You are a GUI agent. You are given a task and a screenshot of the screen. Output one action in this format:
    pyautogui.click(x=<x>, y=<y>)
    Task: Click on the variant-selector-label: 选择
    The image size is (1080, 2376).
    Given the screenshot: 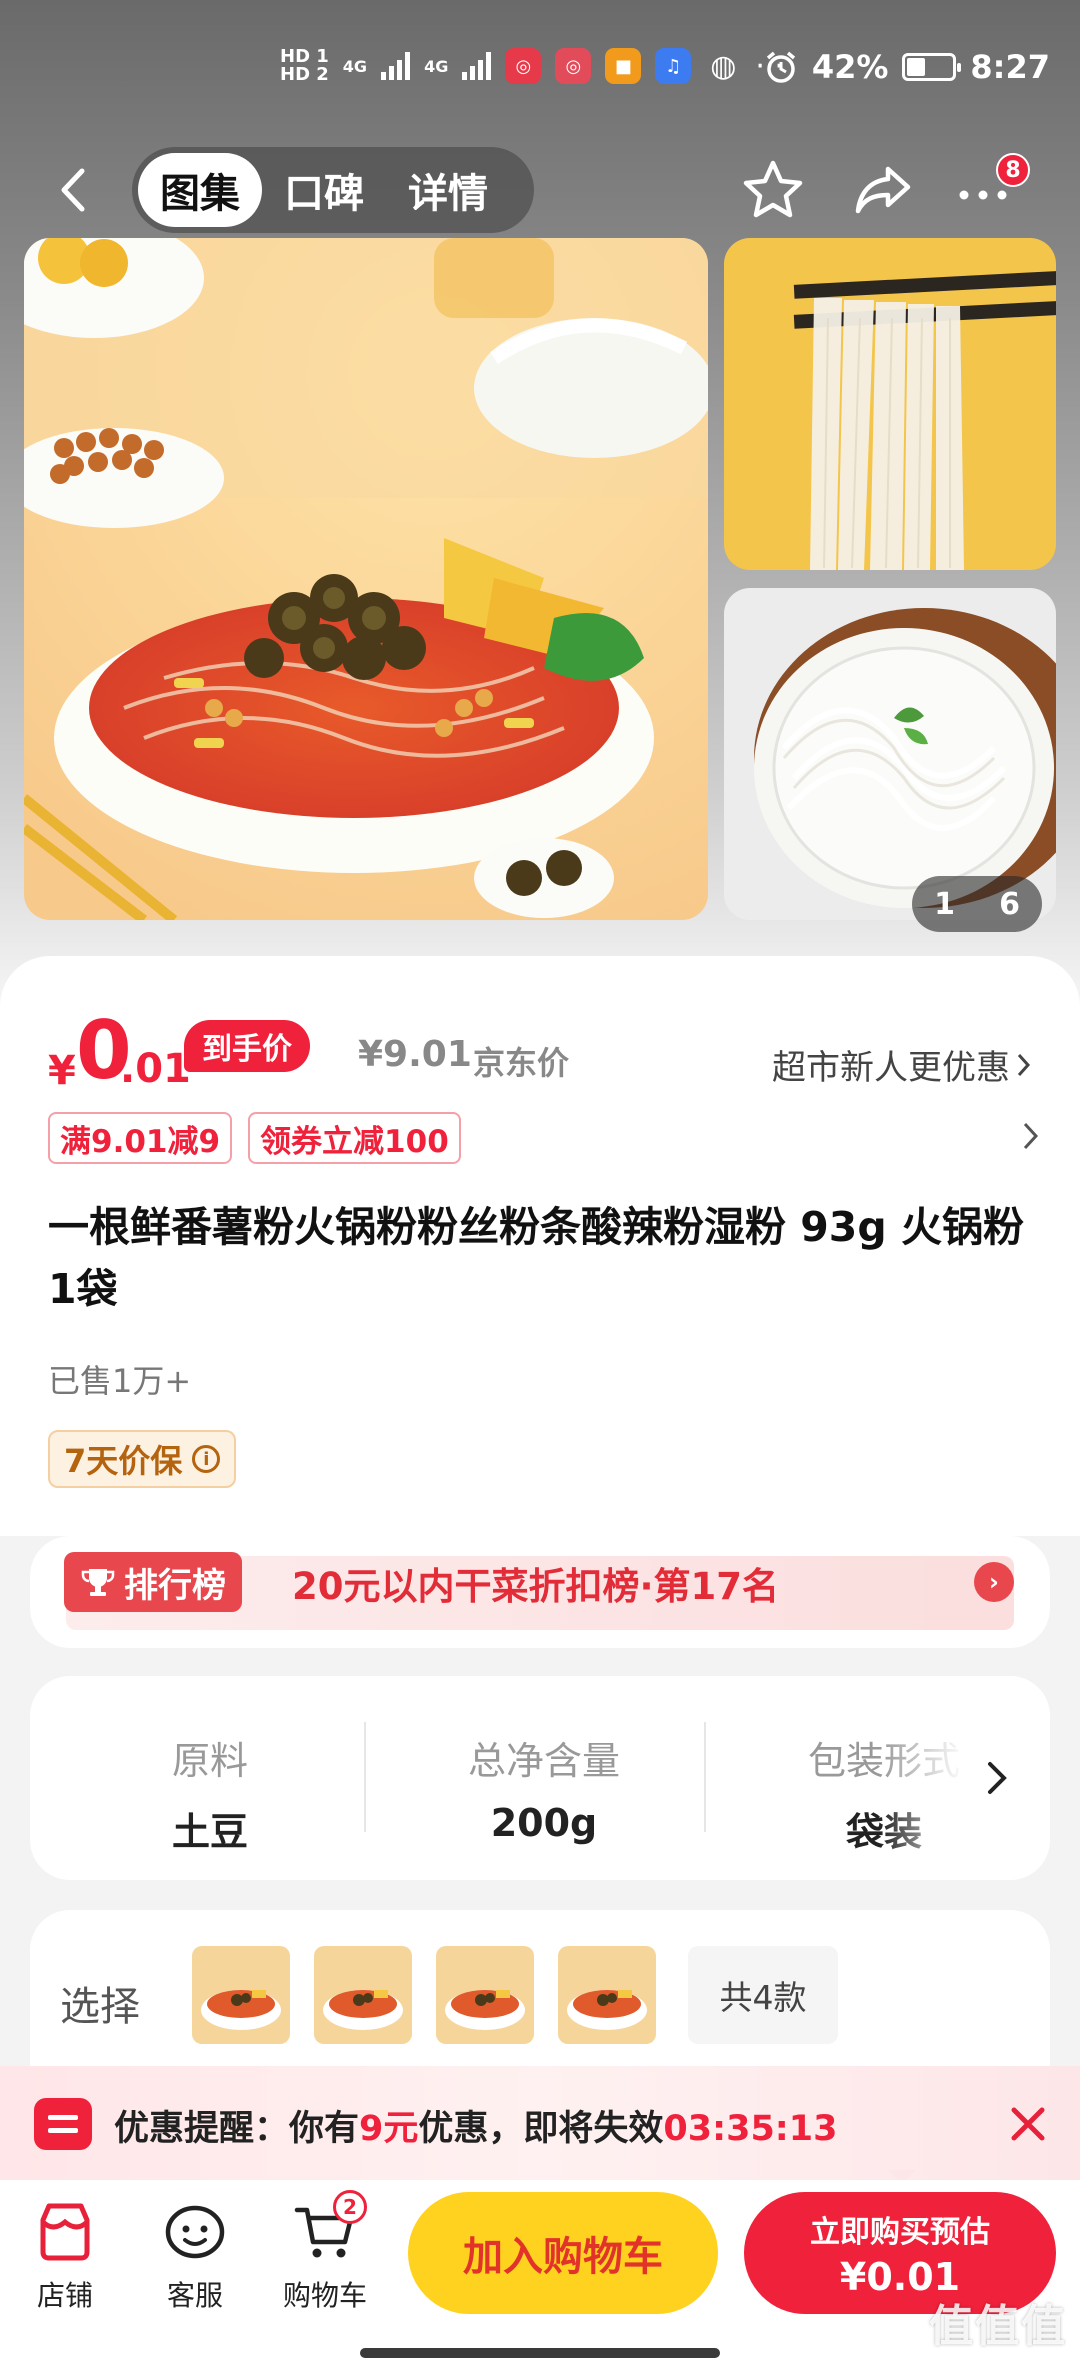 What is the action you would take?
    pyautogui.click(x=100, y=2007)
    